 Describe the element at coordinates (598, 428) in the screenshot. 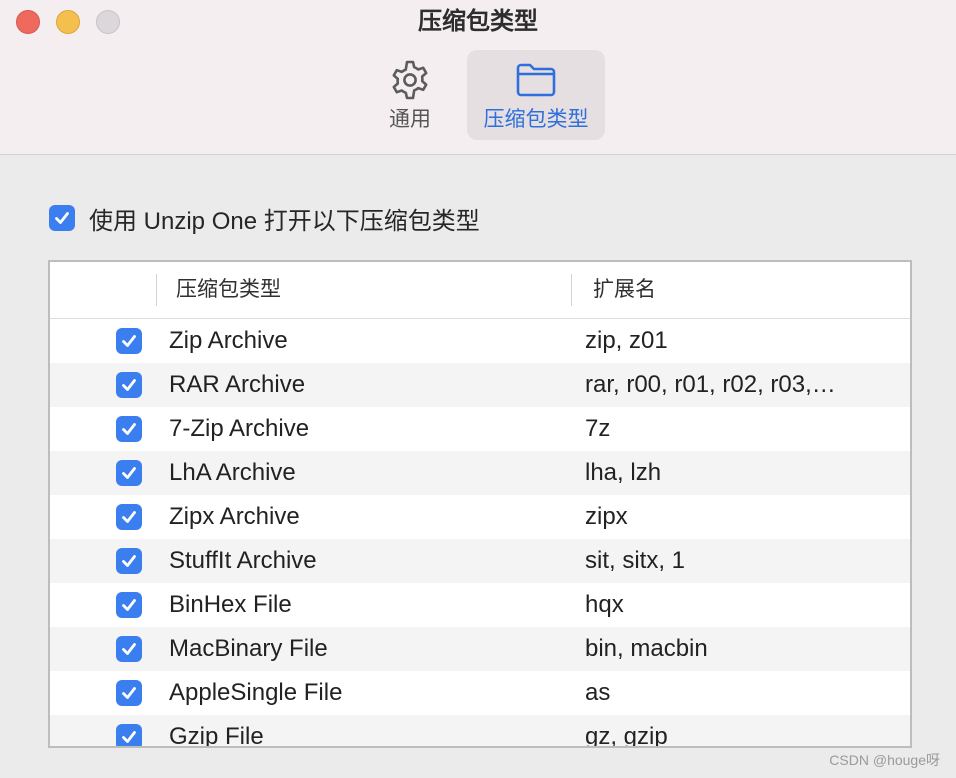

I see `cell-extensions: 7z` at that location.